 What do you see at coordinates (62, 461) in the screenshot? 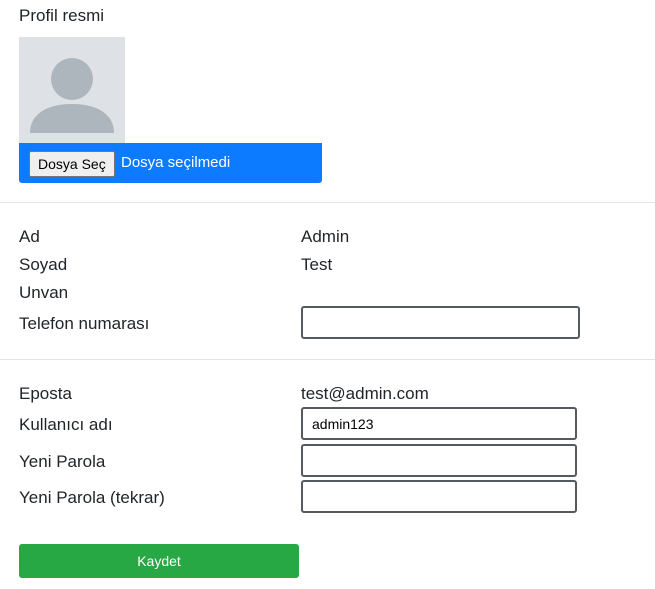
I see `new-password-label: Yeni Parola` at bounding box center [62, 461].